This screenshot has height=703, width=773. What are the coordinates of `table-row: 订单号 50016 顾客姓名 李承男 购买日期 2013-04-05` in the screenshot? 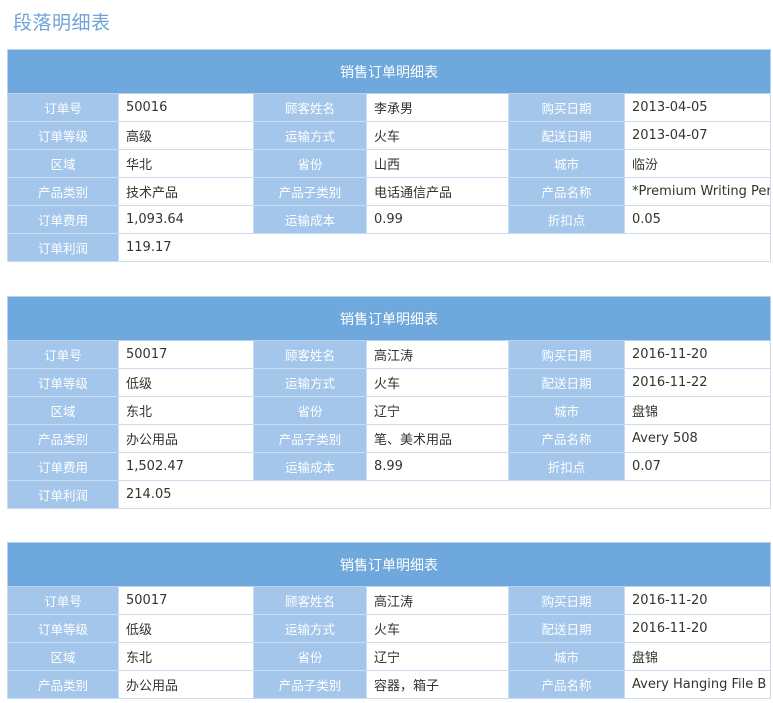 It's located at (389, 107).